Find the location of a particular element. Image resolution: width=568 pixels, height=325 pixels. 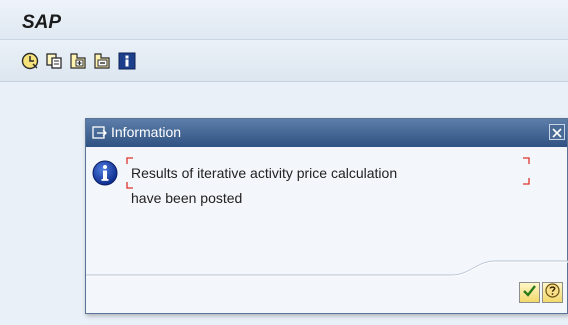

title-bar: SAP is located at coordinates (284, 20).